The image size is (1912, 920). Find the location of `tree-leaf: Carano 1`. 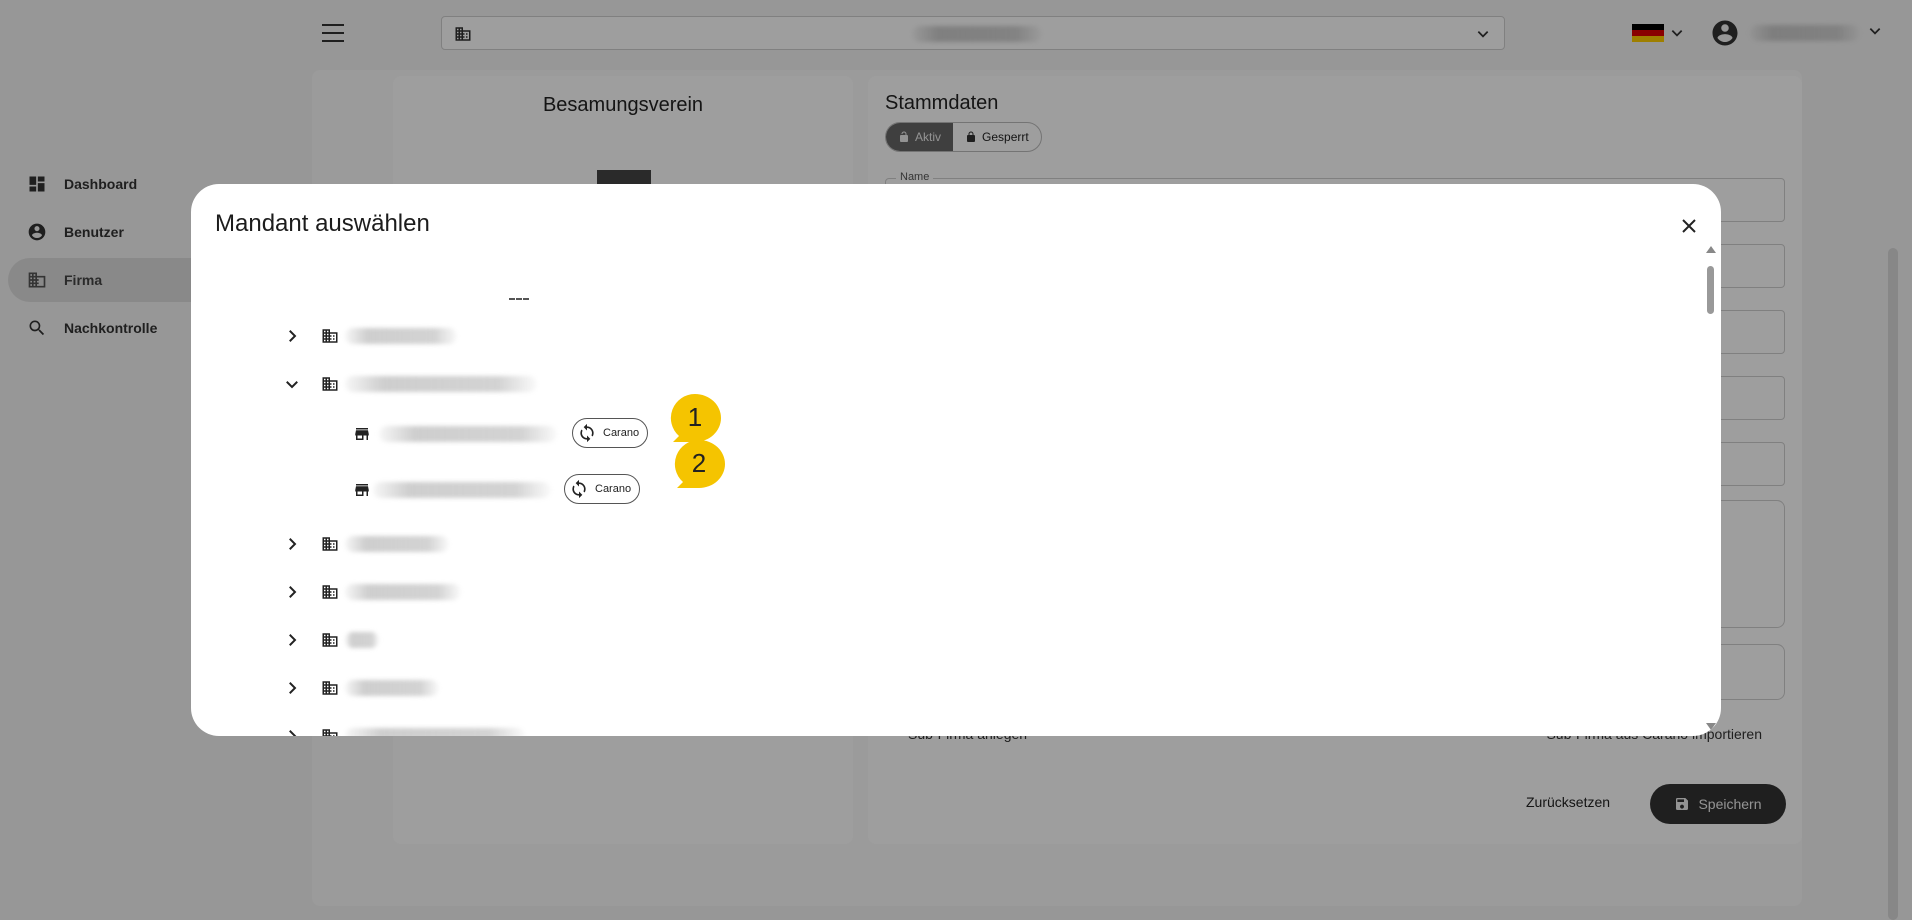

tree-leaf: Carano 1 is located at coordinates (791, 423).